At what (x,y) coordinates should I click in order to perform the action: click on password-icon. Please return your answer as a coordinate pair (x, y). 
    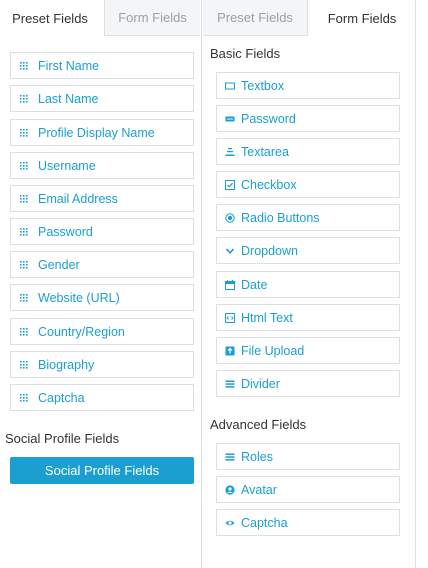
    Looking at the image, I should click on (230, 119).